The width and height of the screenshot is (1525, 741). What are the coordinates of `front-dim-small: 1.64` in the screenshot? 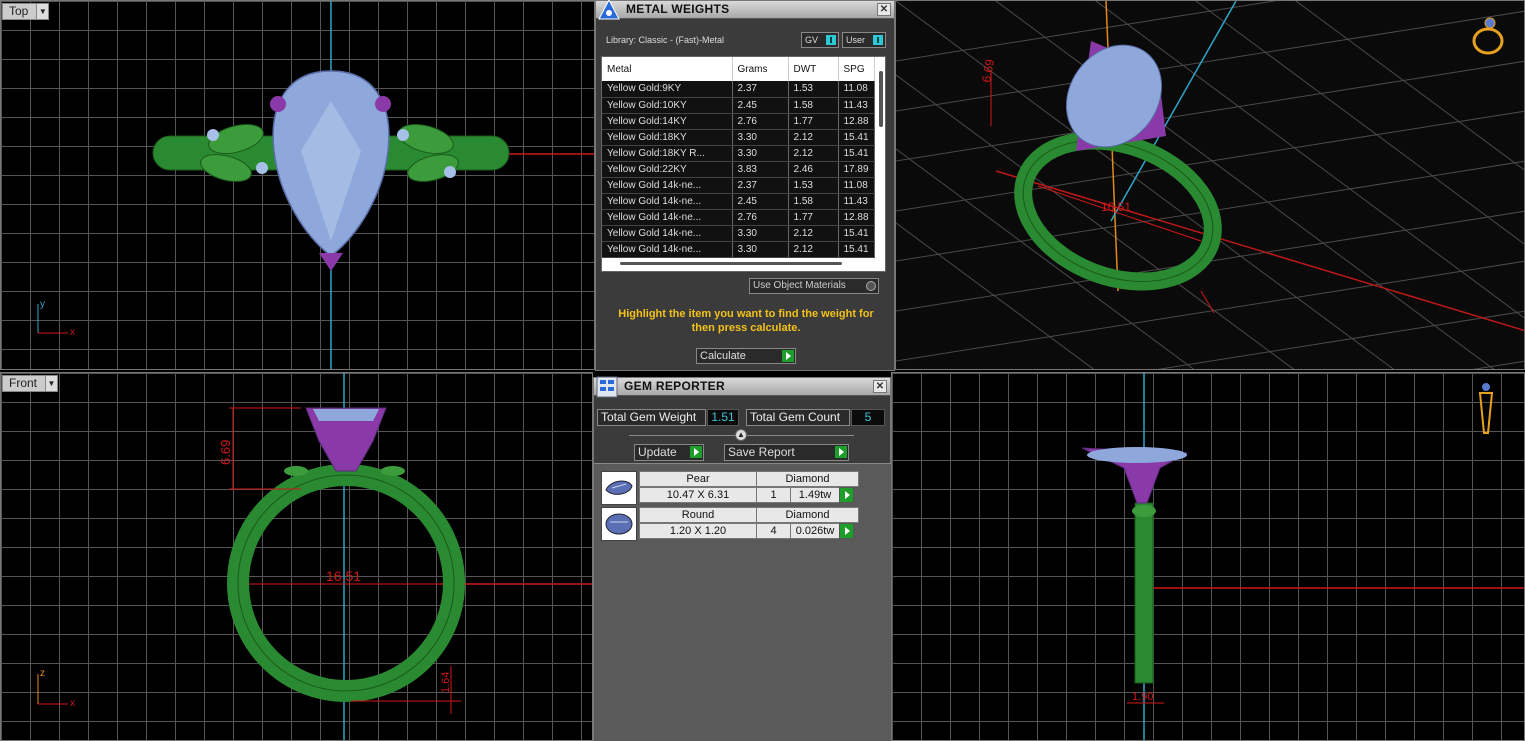 It's located at (446, 682).